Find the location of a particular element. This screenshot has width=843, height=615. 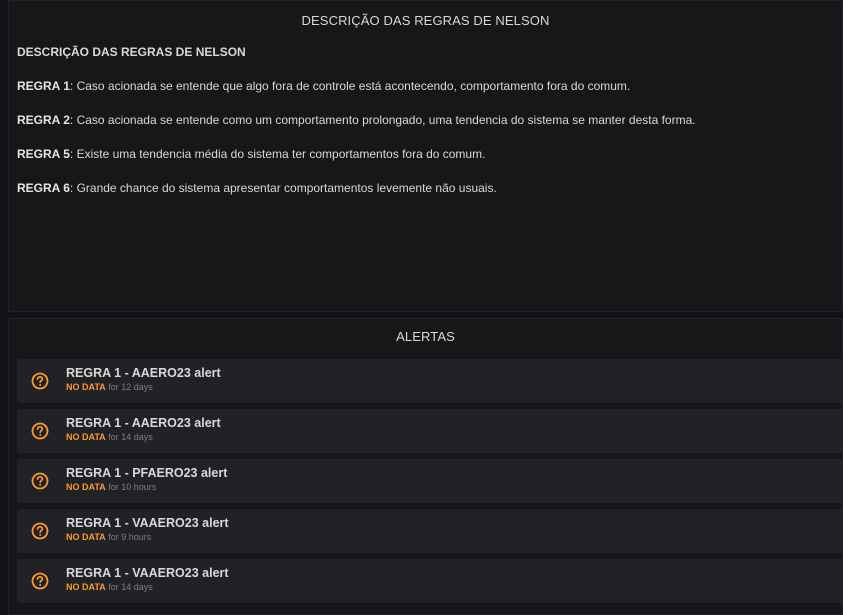

alert-state: NO DATA for 9 hours is located at coordinates (147, 537).